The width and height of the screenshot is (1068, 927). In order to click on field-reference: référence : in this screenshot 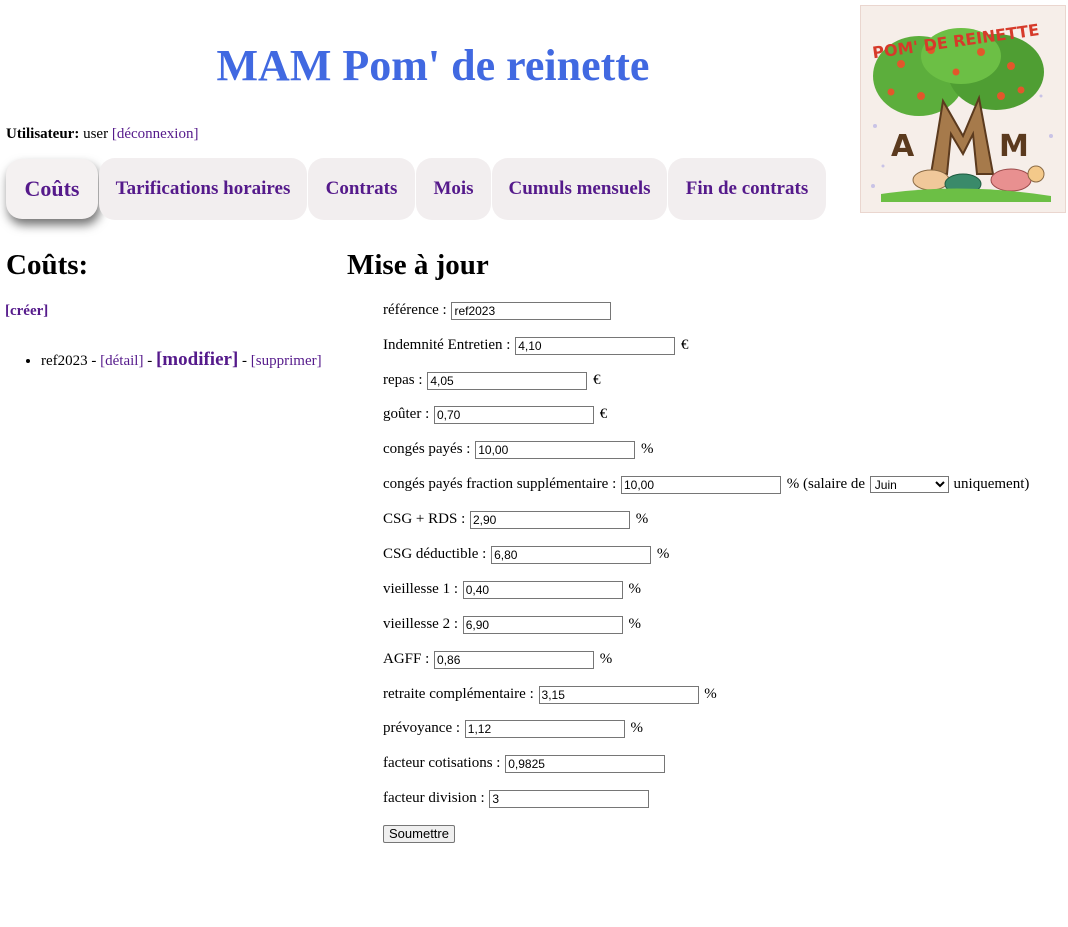, I will do `click(498, 310)`.